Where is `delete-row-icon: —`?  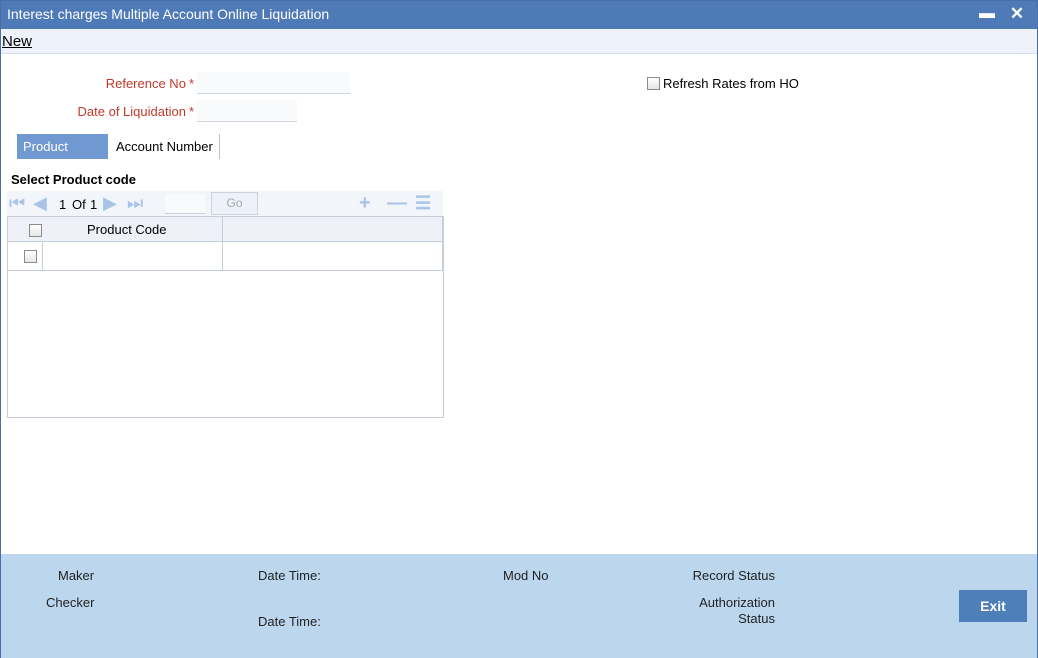 delete-row-icon: — is located at coordinates (397, 203).